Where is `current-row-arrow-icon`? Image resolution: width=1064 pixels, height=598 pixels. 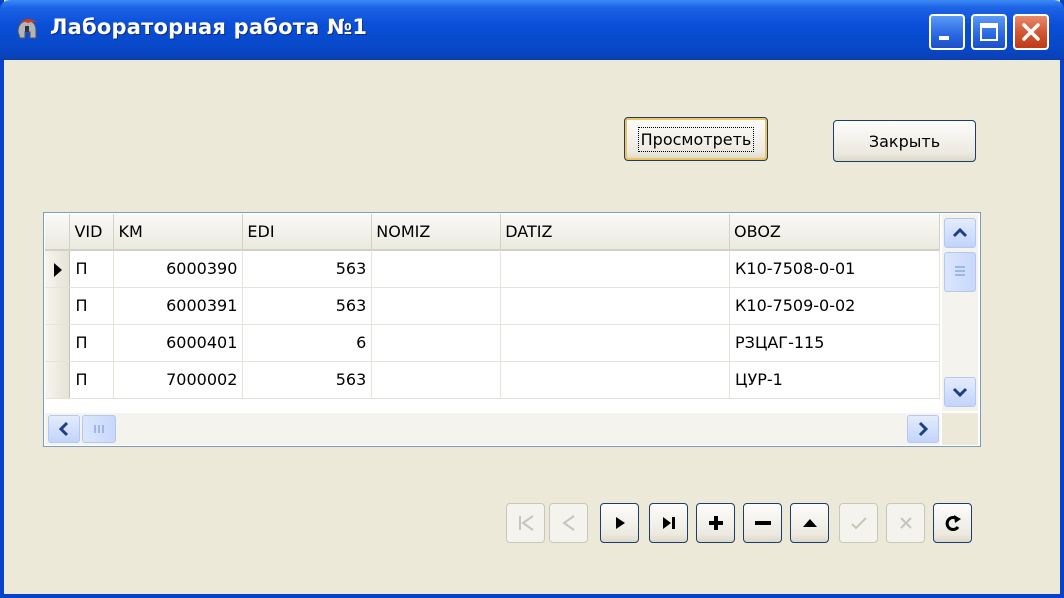 current-row-arrow-icon is located at coordinates (58, 270).